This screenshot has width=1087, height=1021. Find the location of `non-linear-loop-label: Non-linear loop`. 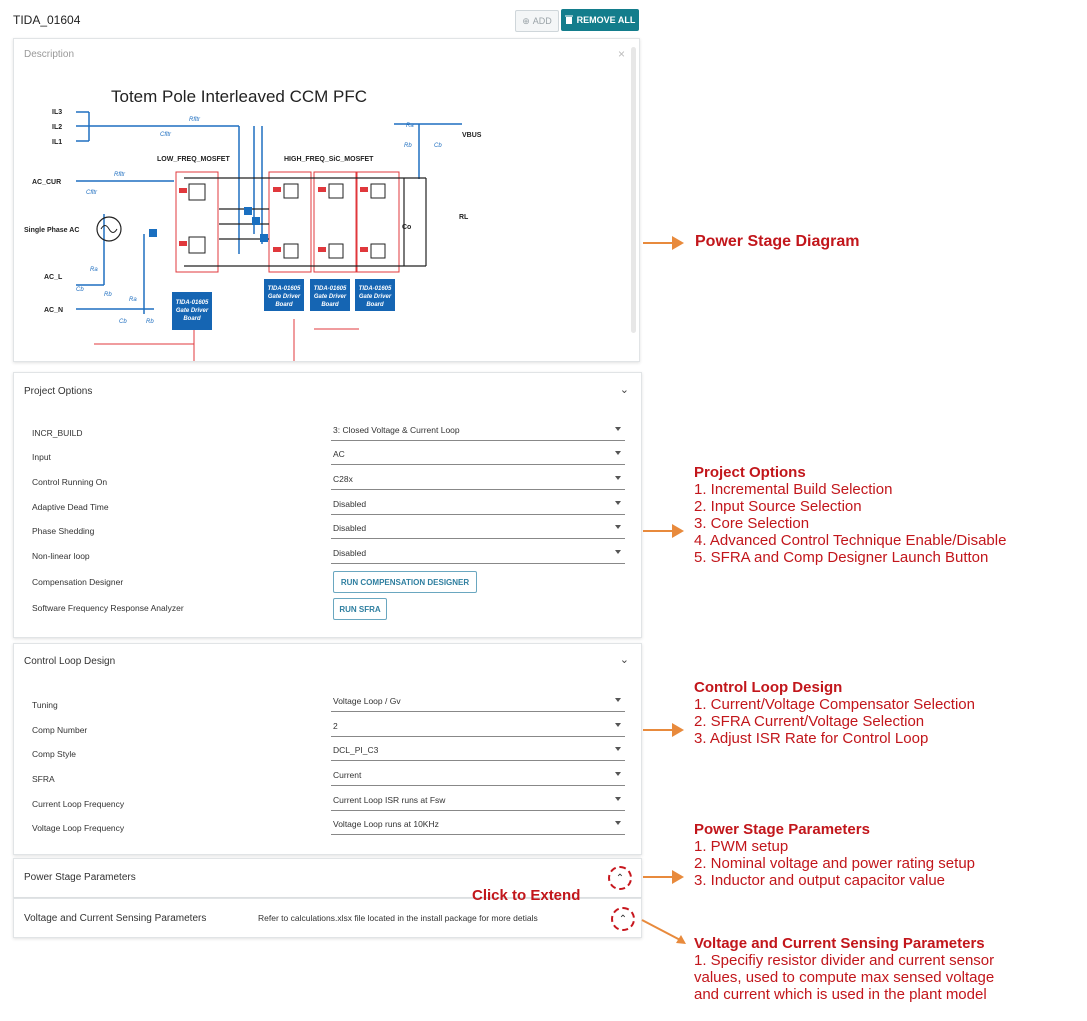

non-linear-loop-label: Non-linear loop is located at coordinates (61, 556).